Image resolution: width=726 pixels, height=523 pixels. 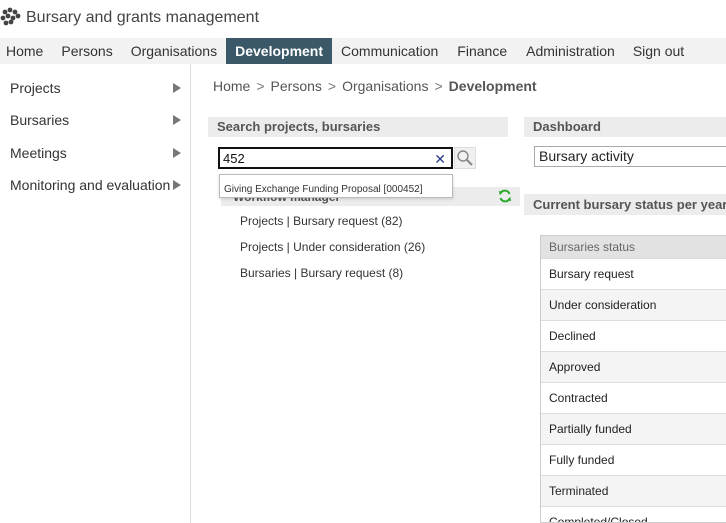 What do you see at coordinates (95, 88) in the screenshot?
I see `sidebar-item-projects: Projects` at bounding box center [95, 88].